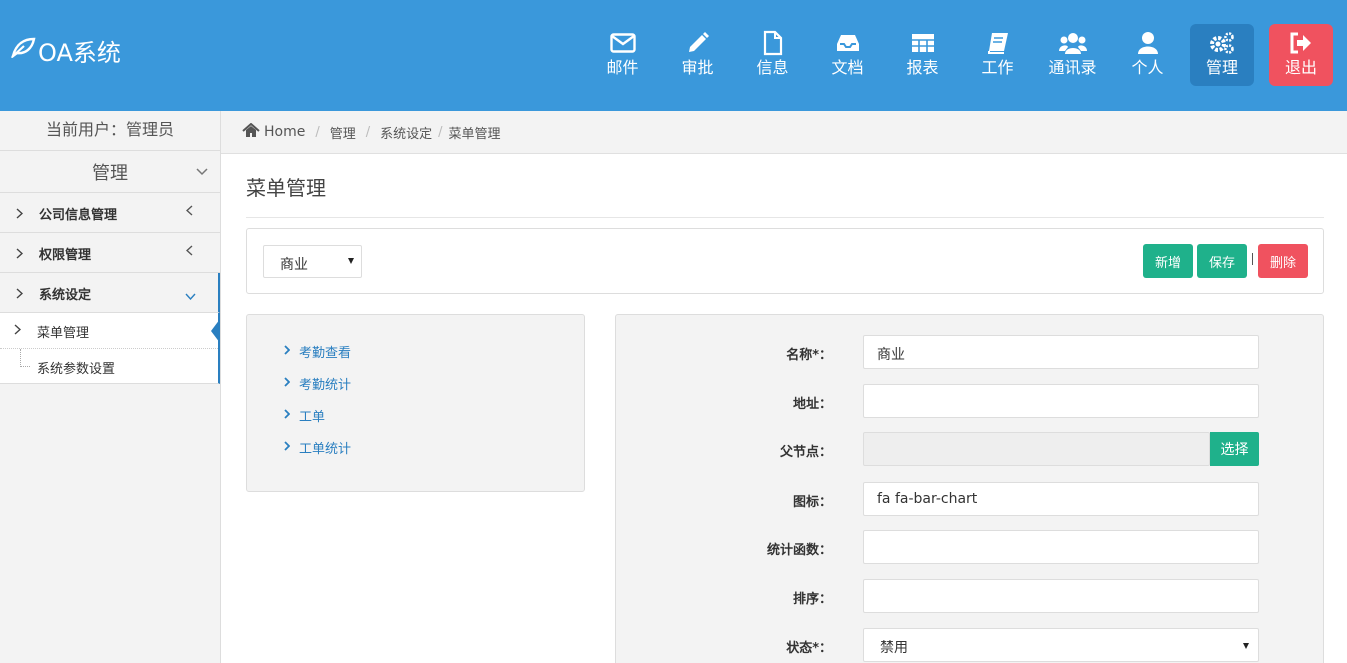  Describe the element at coordinates (343, 132) in the screenshot. I see `breadcrumb-item: 管理` at that location.